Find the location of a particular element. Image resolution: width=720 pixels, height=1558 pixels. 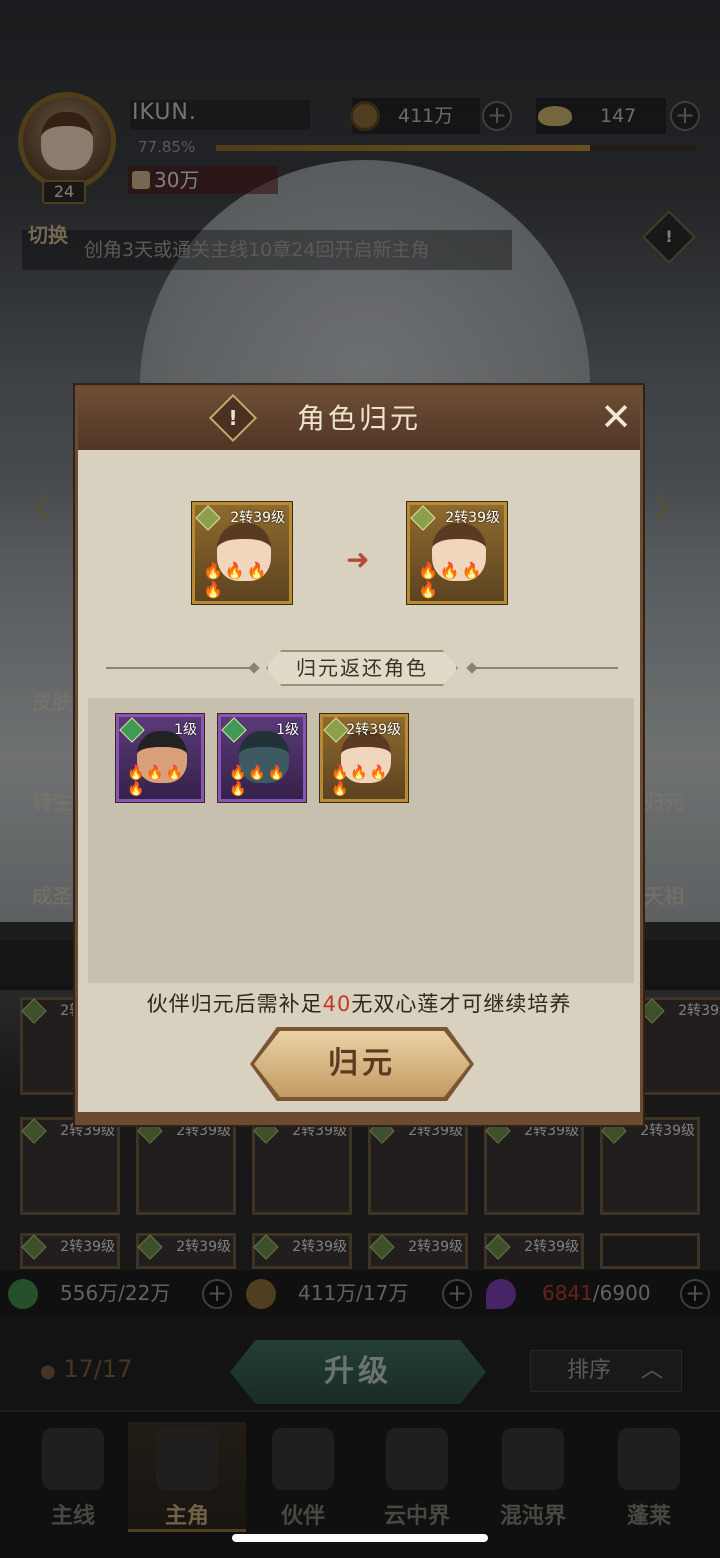

notice-amount: 40 is located at coordinates (337, 1004).